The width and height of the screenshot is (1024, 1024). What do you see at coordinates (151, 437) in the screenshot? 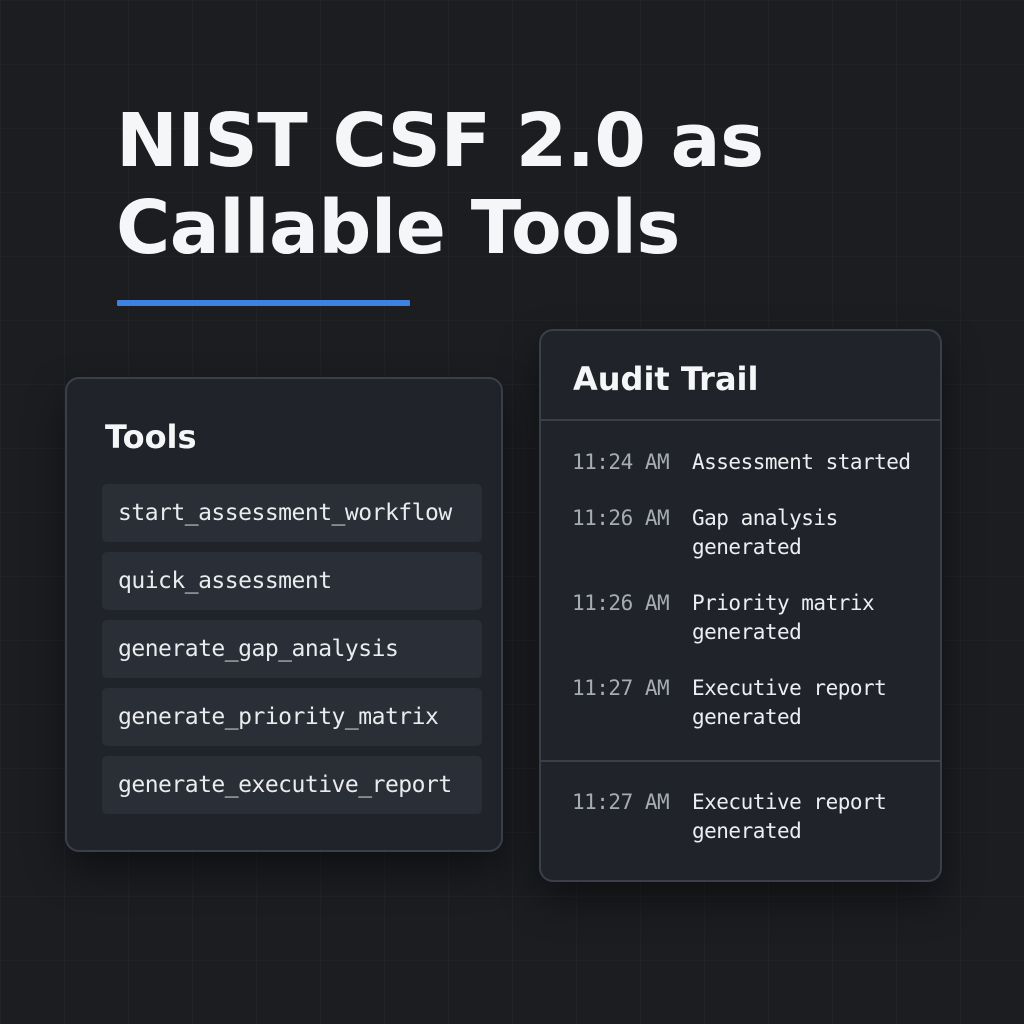
I see `tools-panel-heading: Tools` at bounding box center [151, 437].